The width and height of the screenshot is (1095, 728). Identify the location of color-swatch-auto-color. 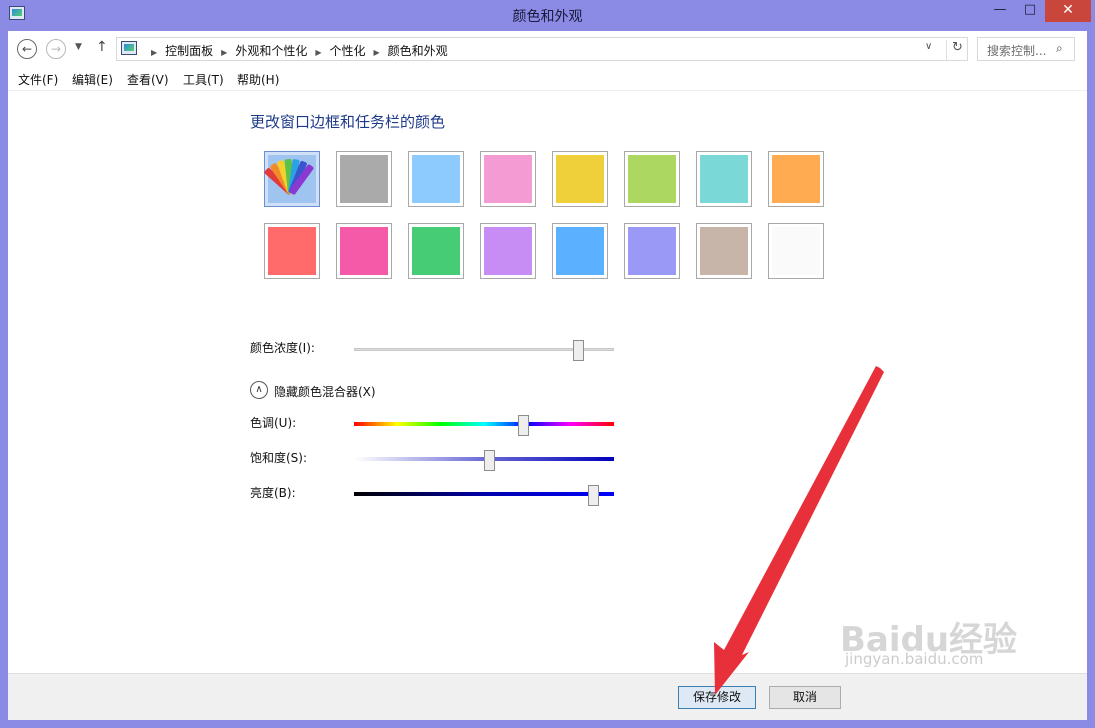
(291, 179).